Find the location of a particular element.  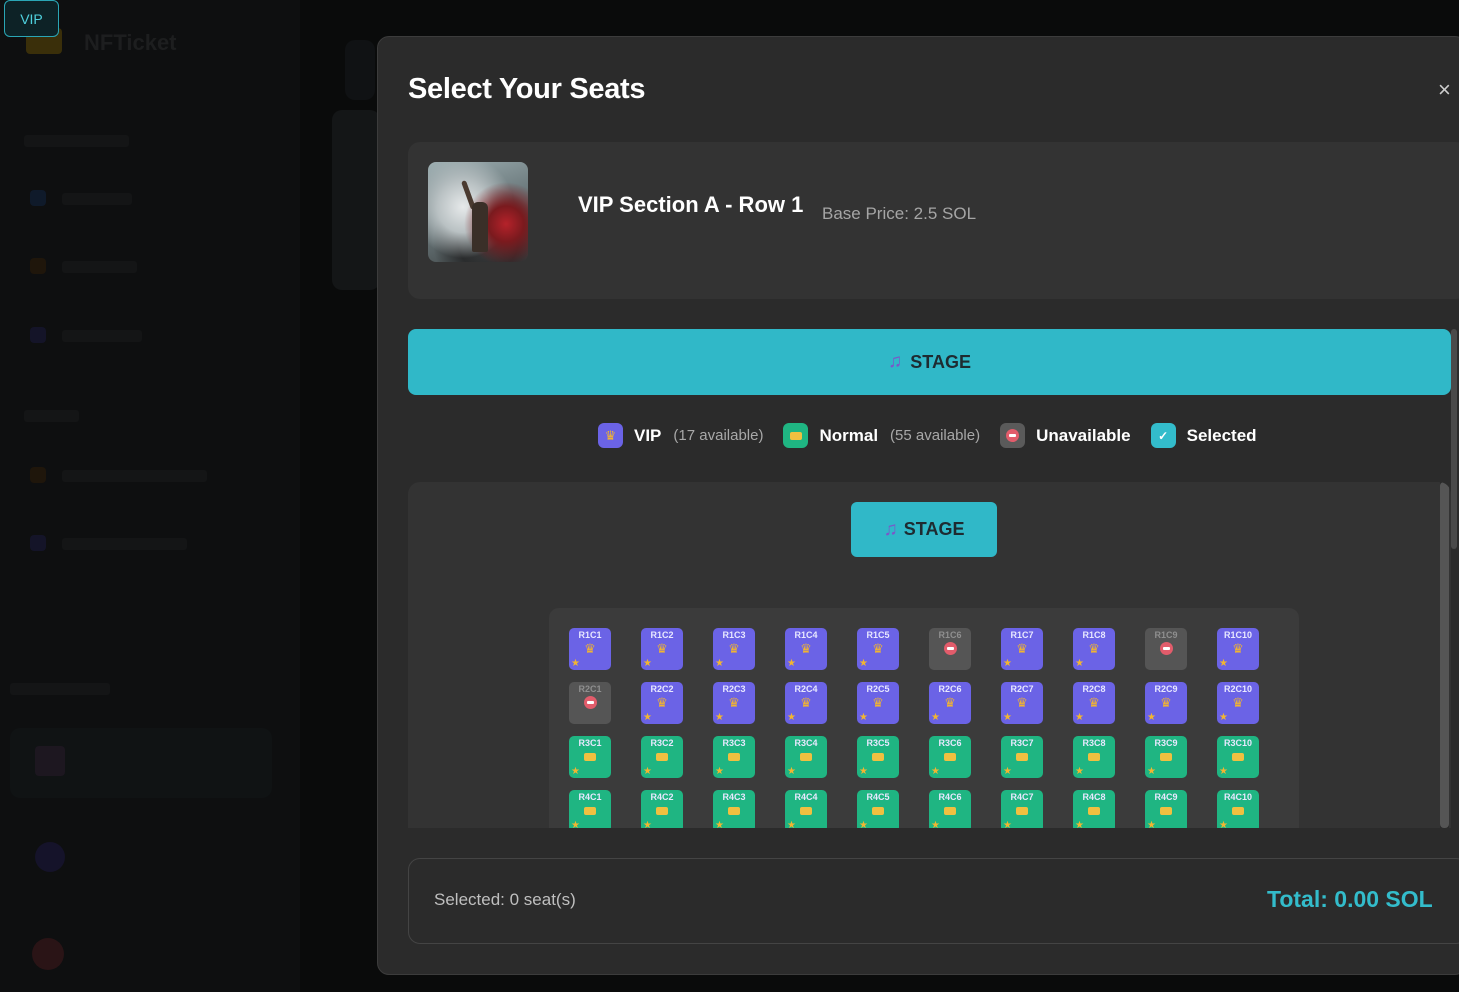

seat-r1c2: R1C2 ♛ ★ is located at coordinates (662, 649).